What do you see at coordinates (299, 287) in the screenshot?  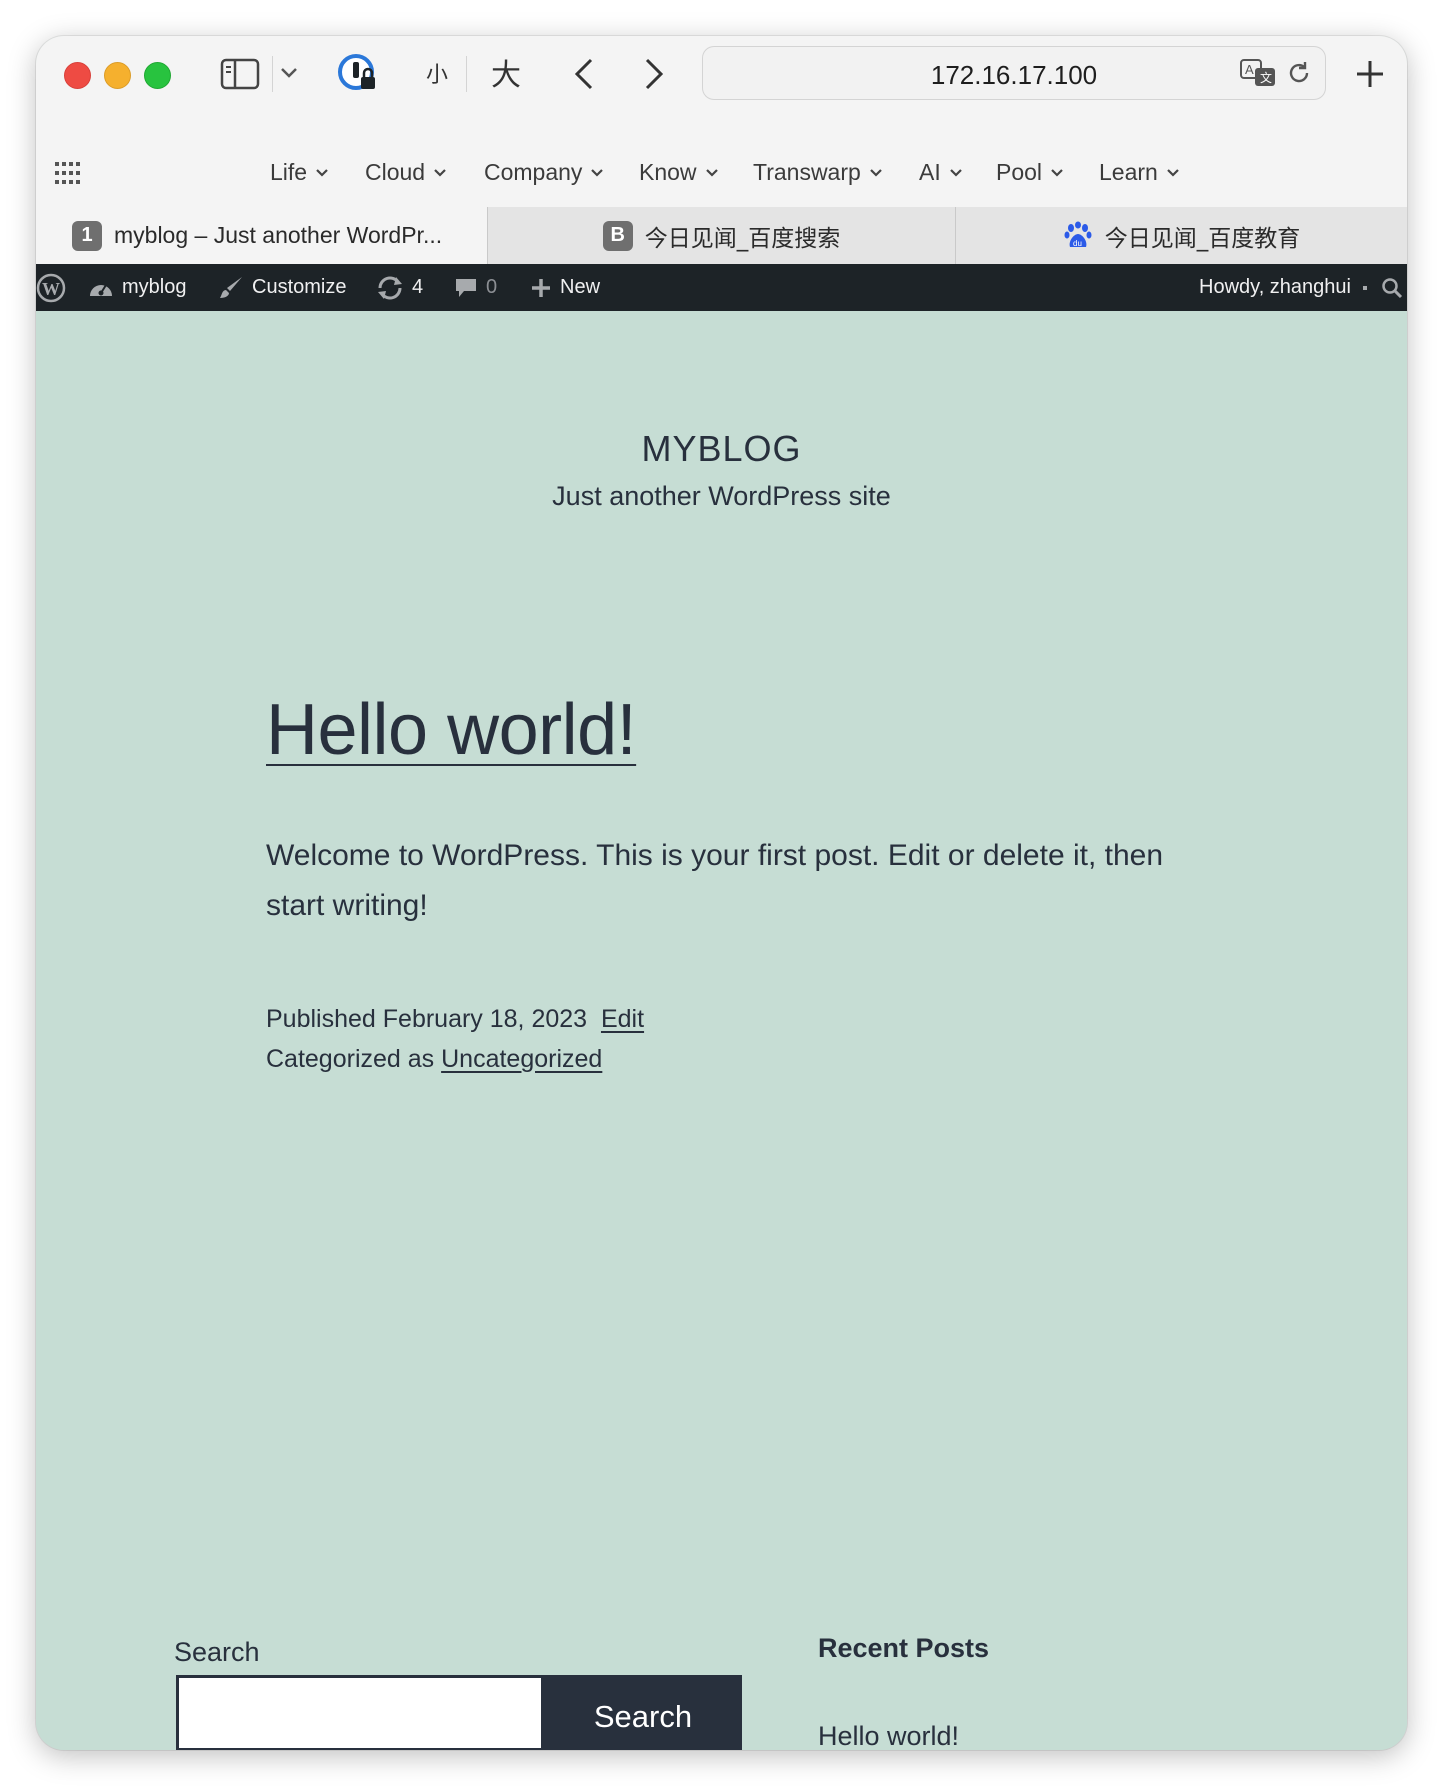 I see `admin-bar-customize-label: Customize` at bounding box center [299, 287].